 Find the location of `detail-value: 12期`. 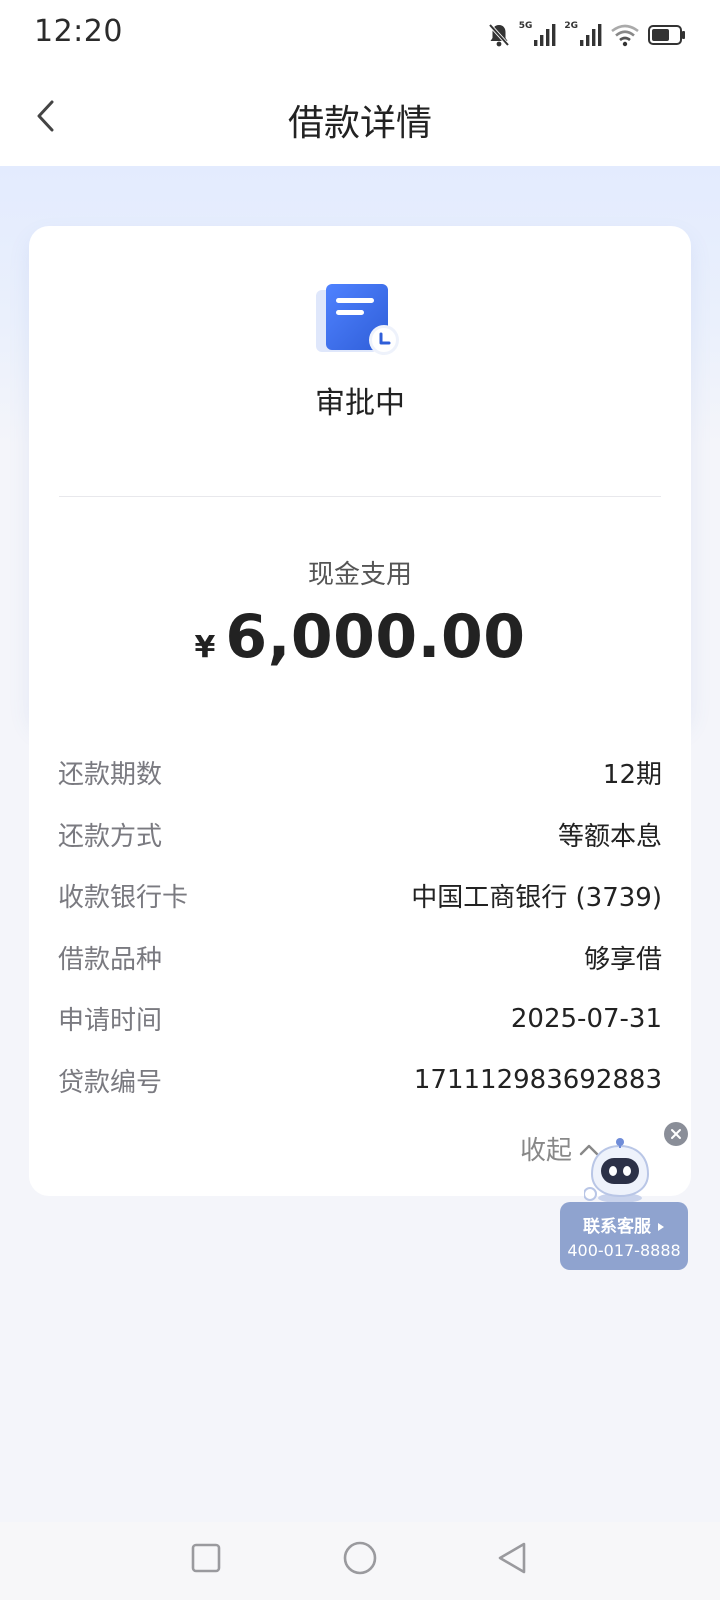

detail-value: 12期 is located at coordinates (632, 775).